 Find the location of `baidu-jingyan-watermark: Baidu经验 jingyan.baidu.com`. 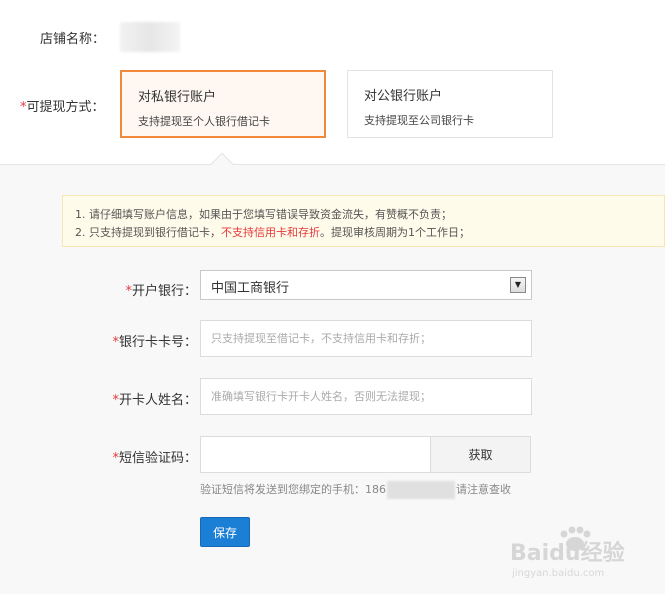

baidu-jingyan-watermark: Baidu经验 jingyan.baidu.com is located at coordinates (567, 552).